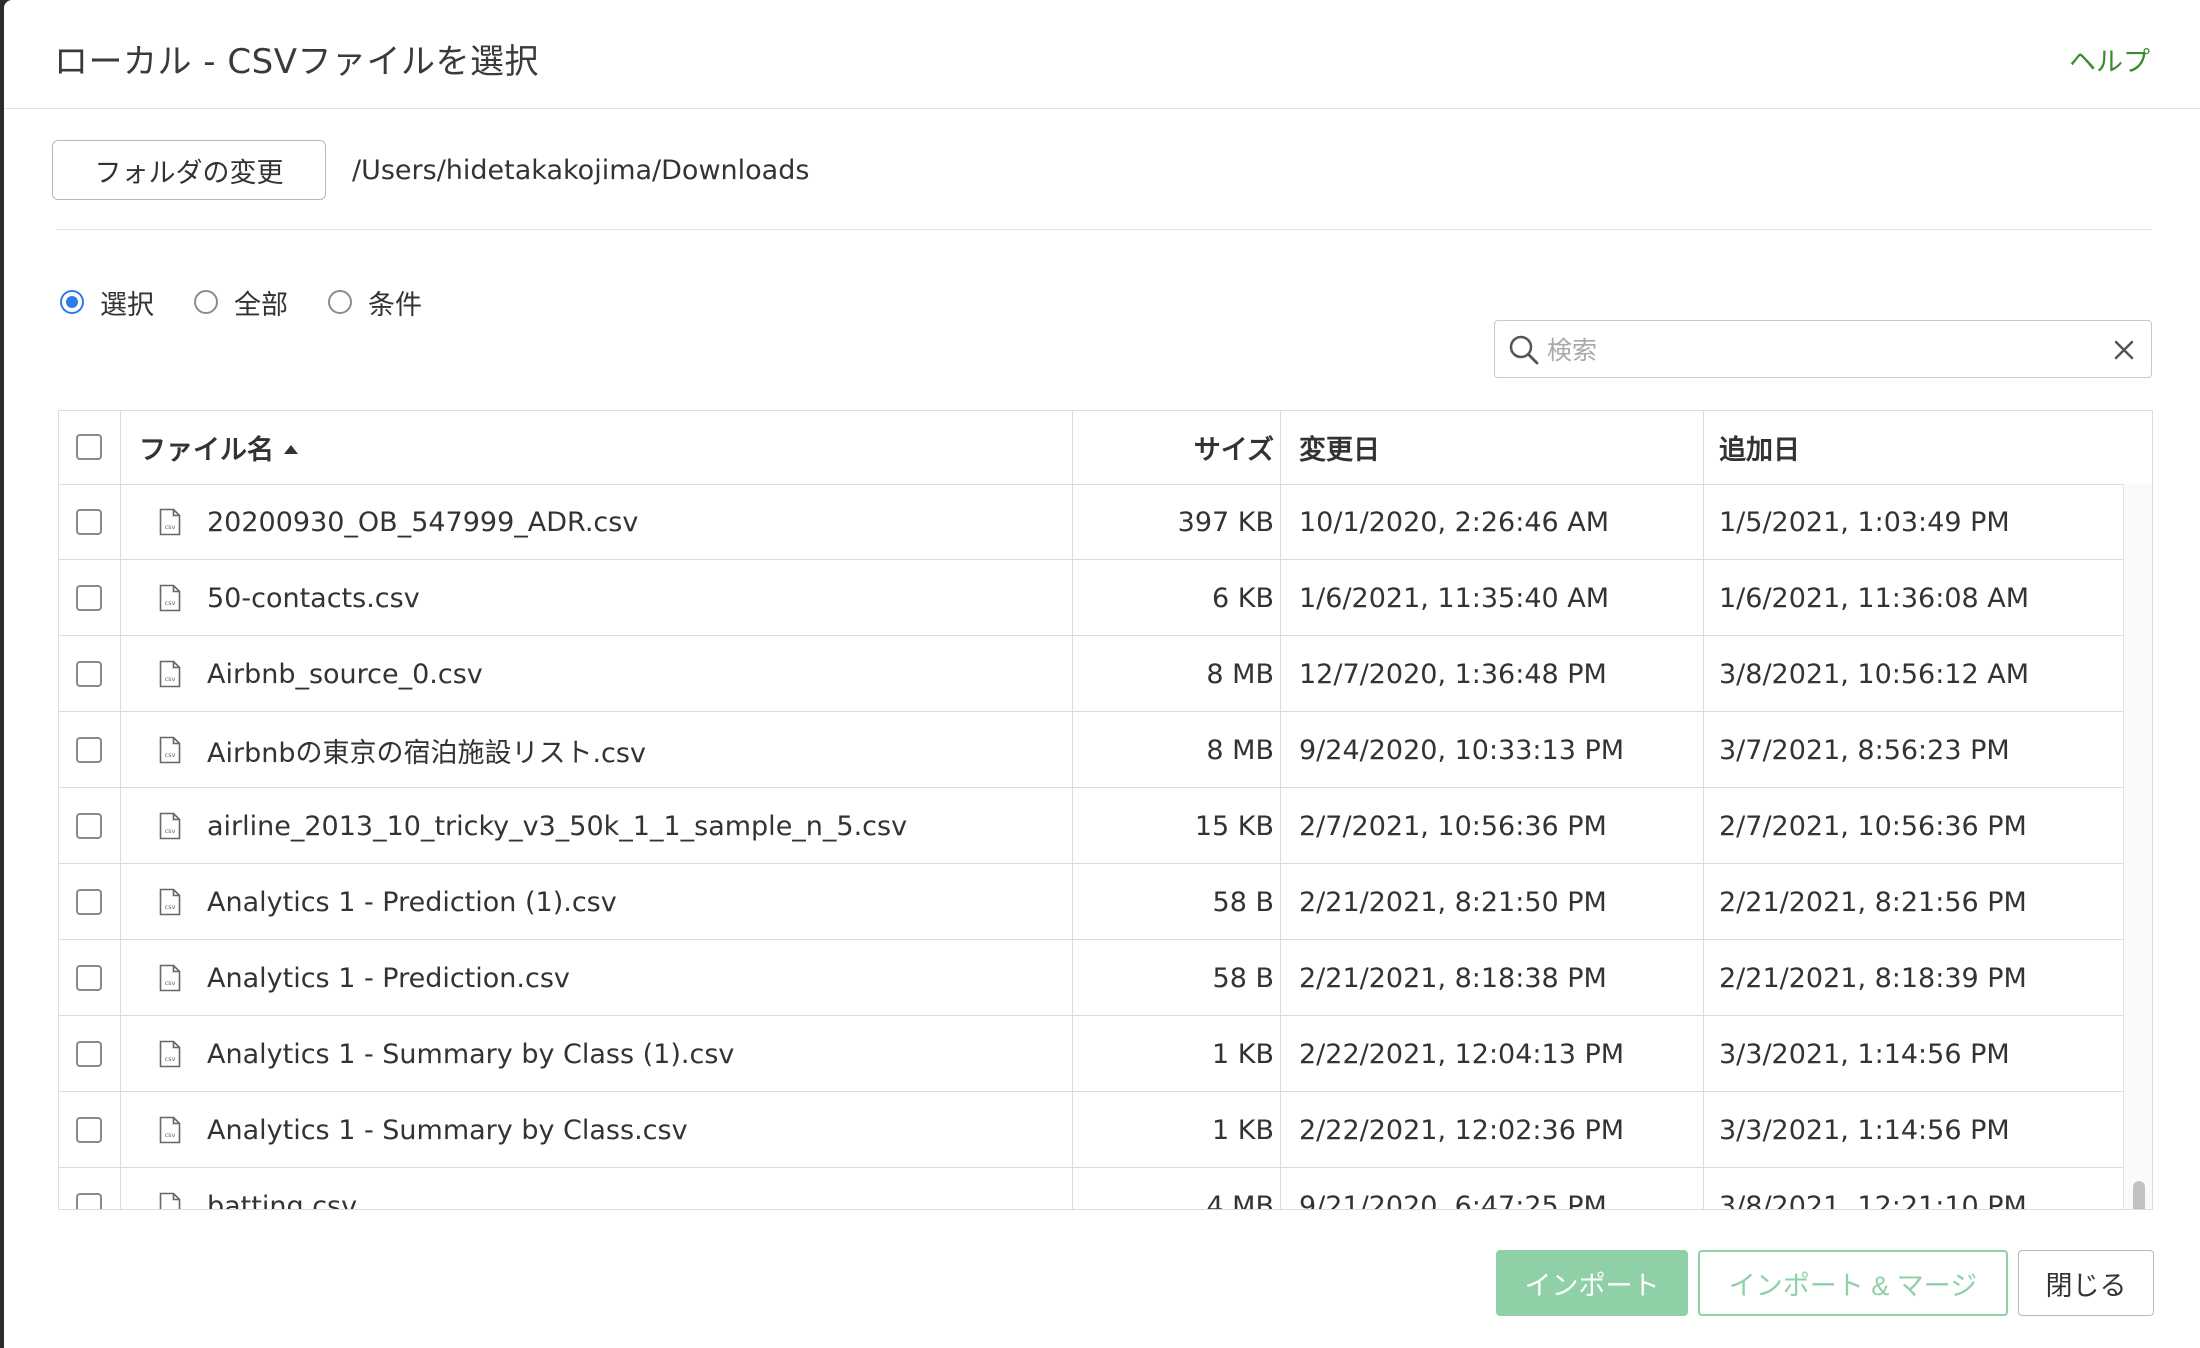 Image resolution: width=2200 pixels, height=1348 pixels. I want to click on modified-date: 10/1/2020, 2:26:46 AM, so click(1454, 522).